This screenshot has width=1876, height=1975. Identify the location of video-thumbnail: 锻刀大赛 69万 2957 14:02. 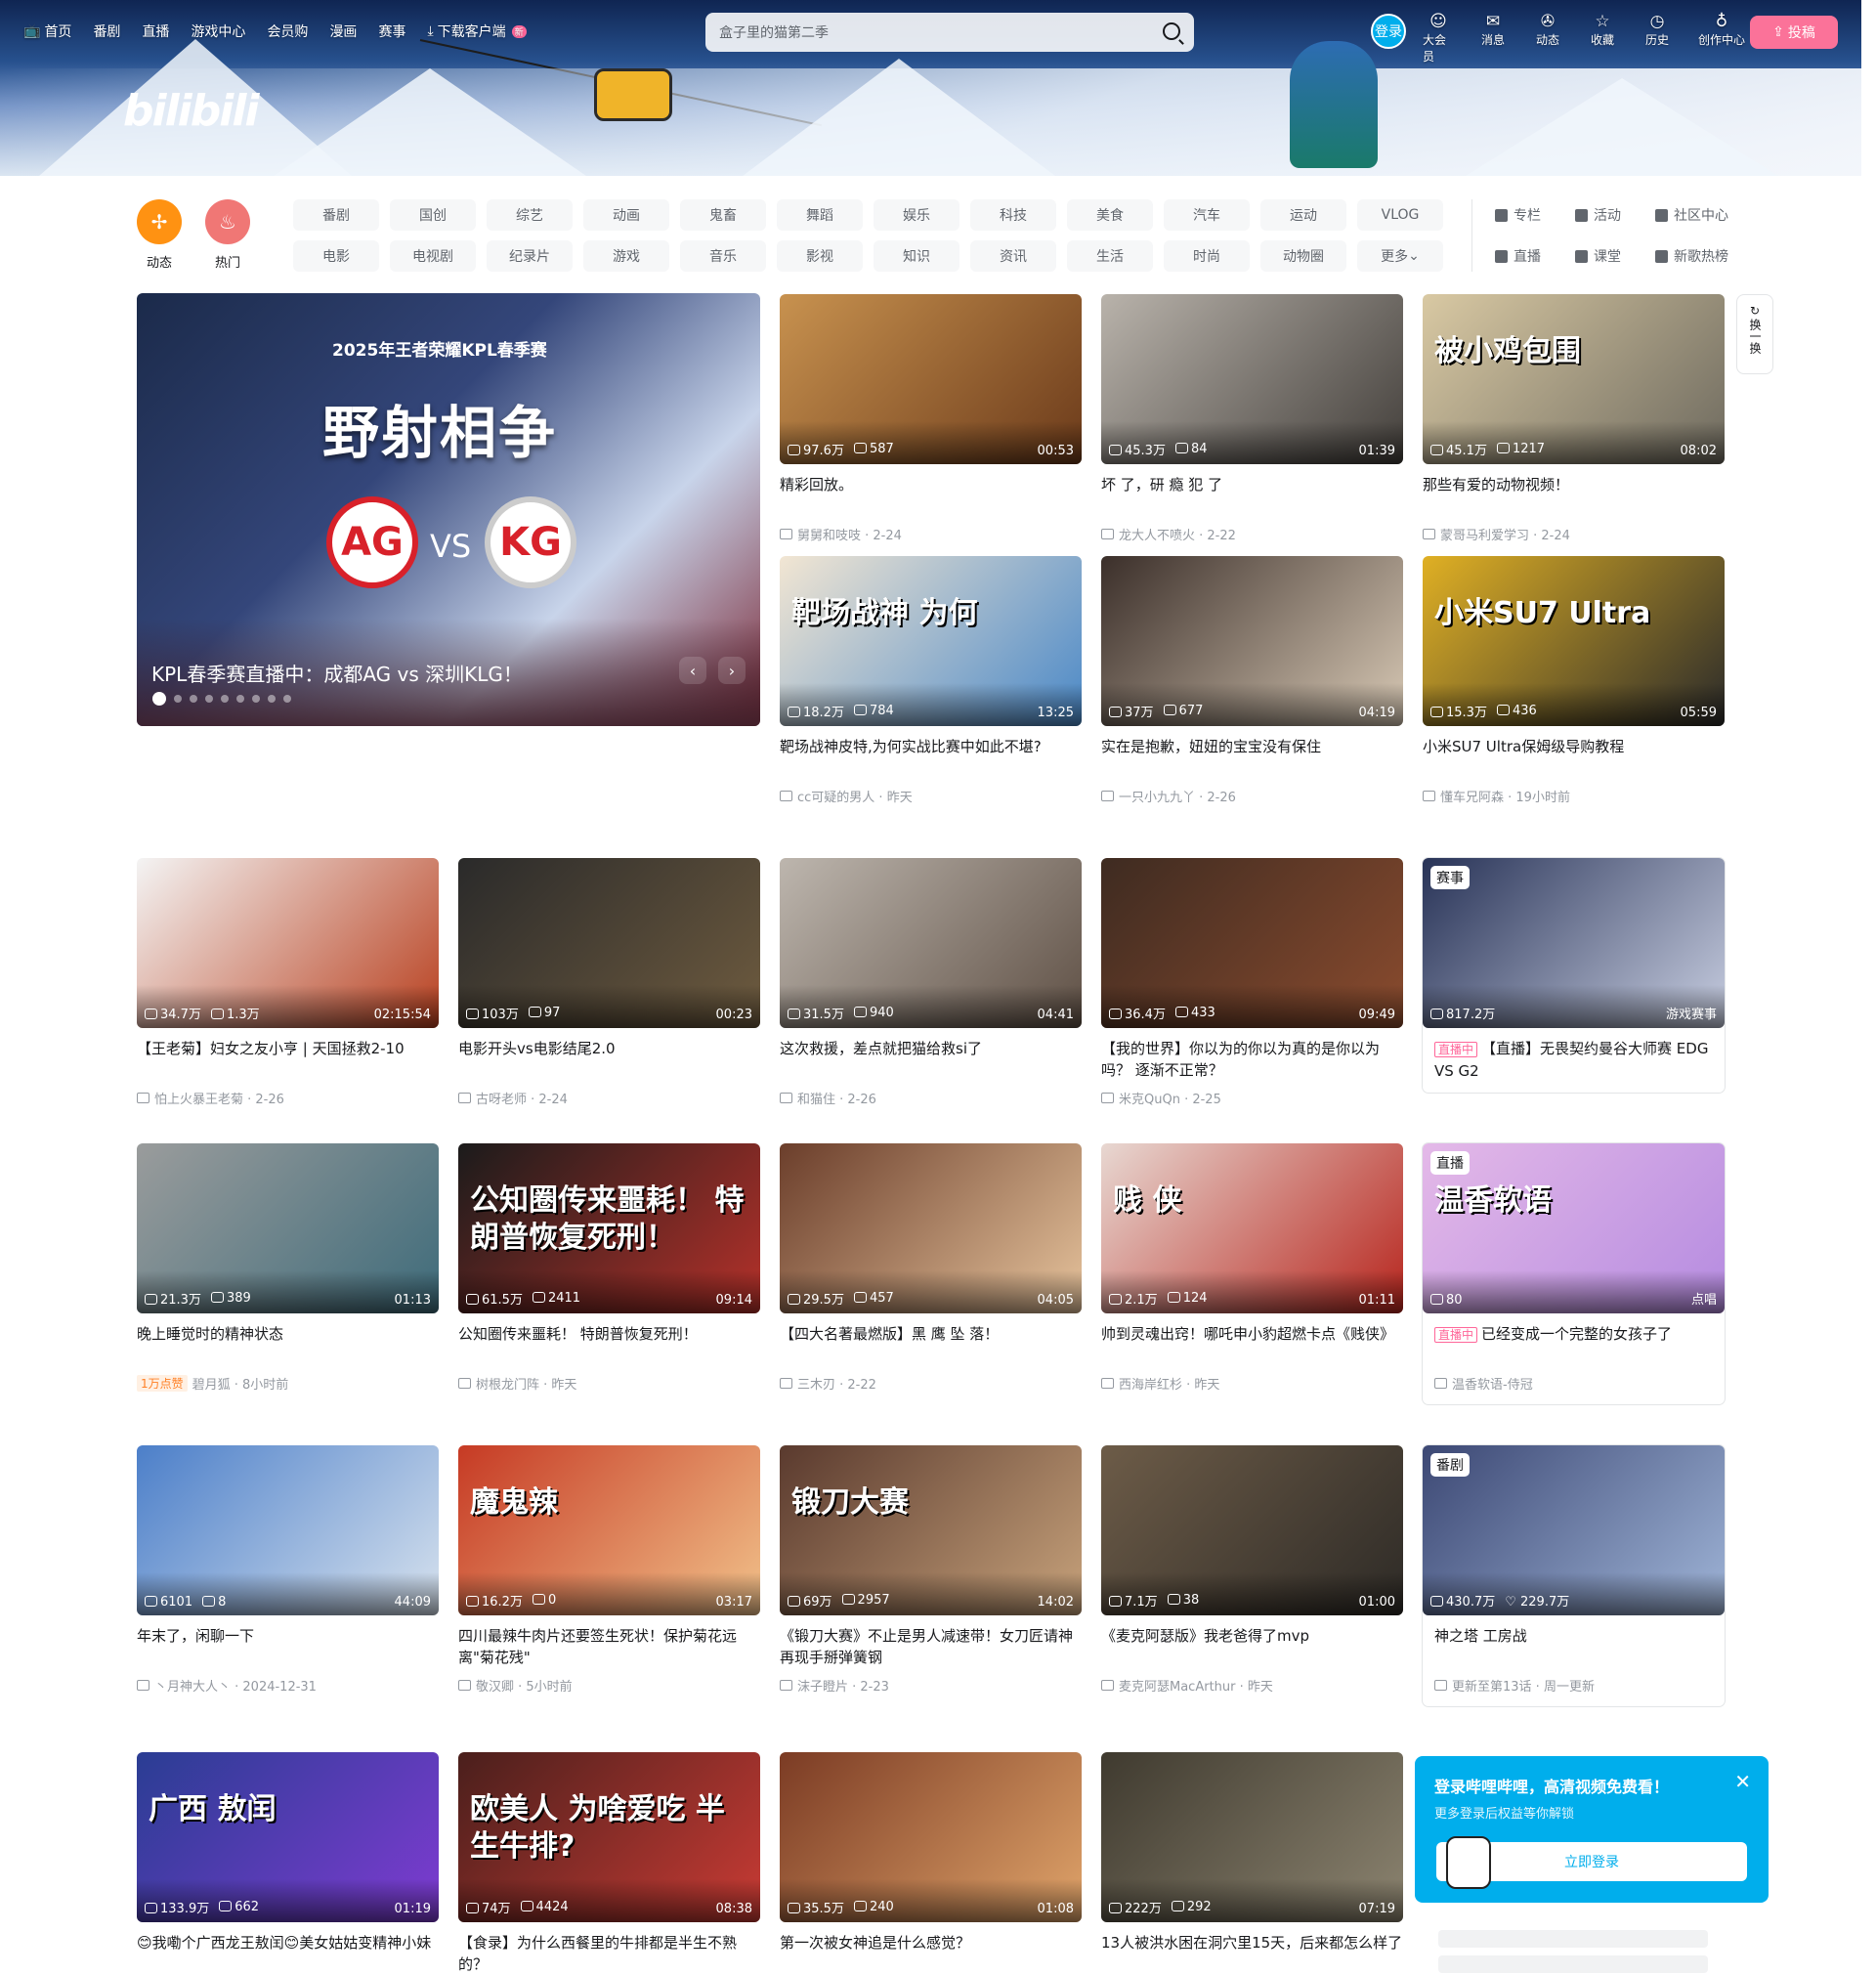
(931, 1530).